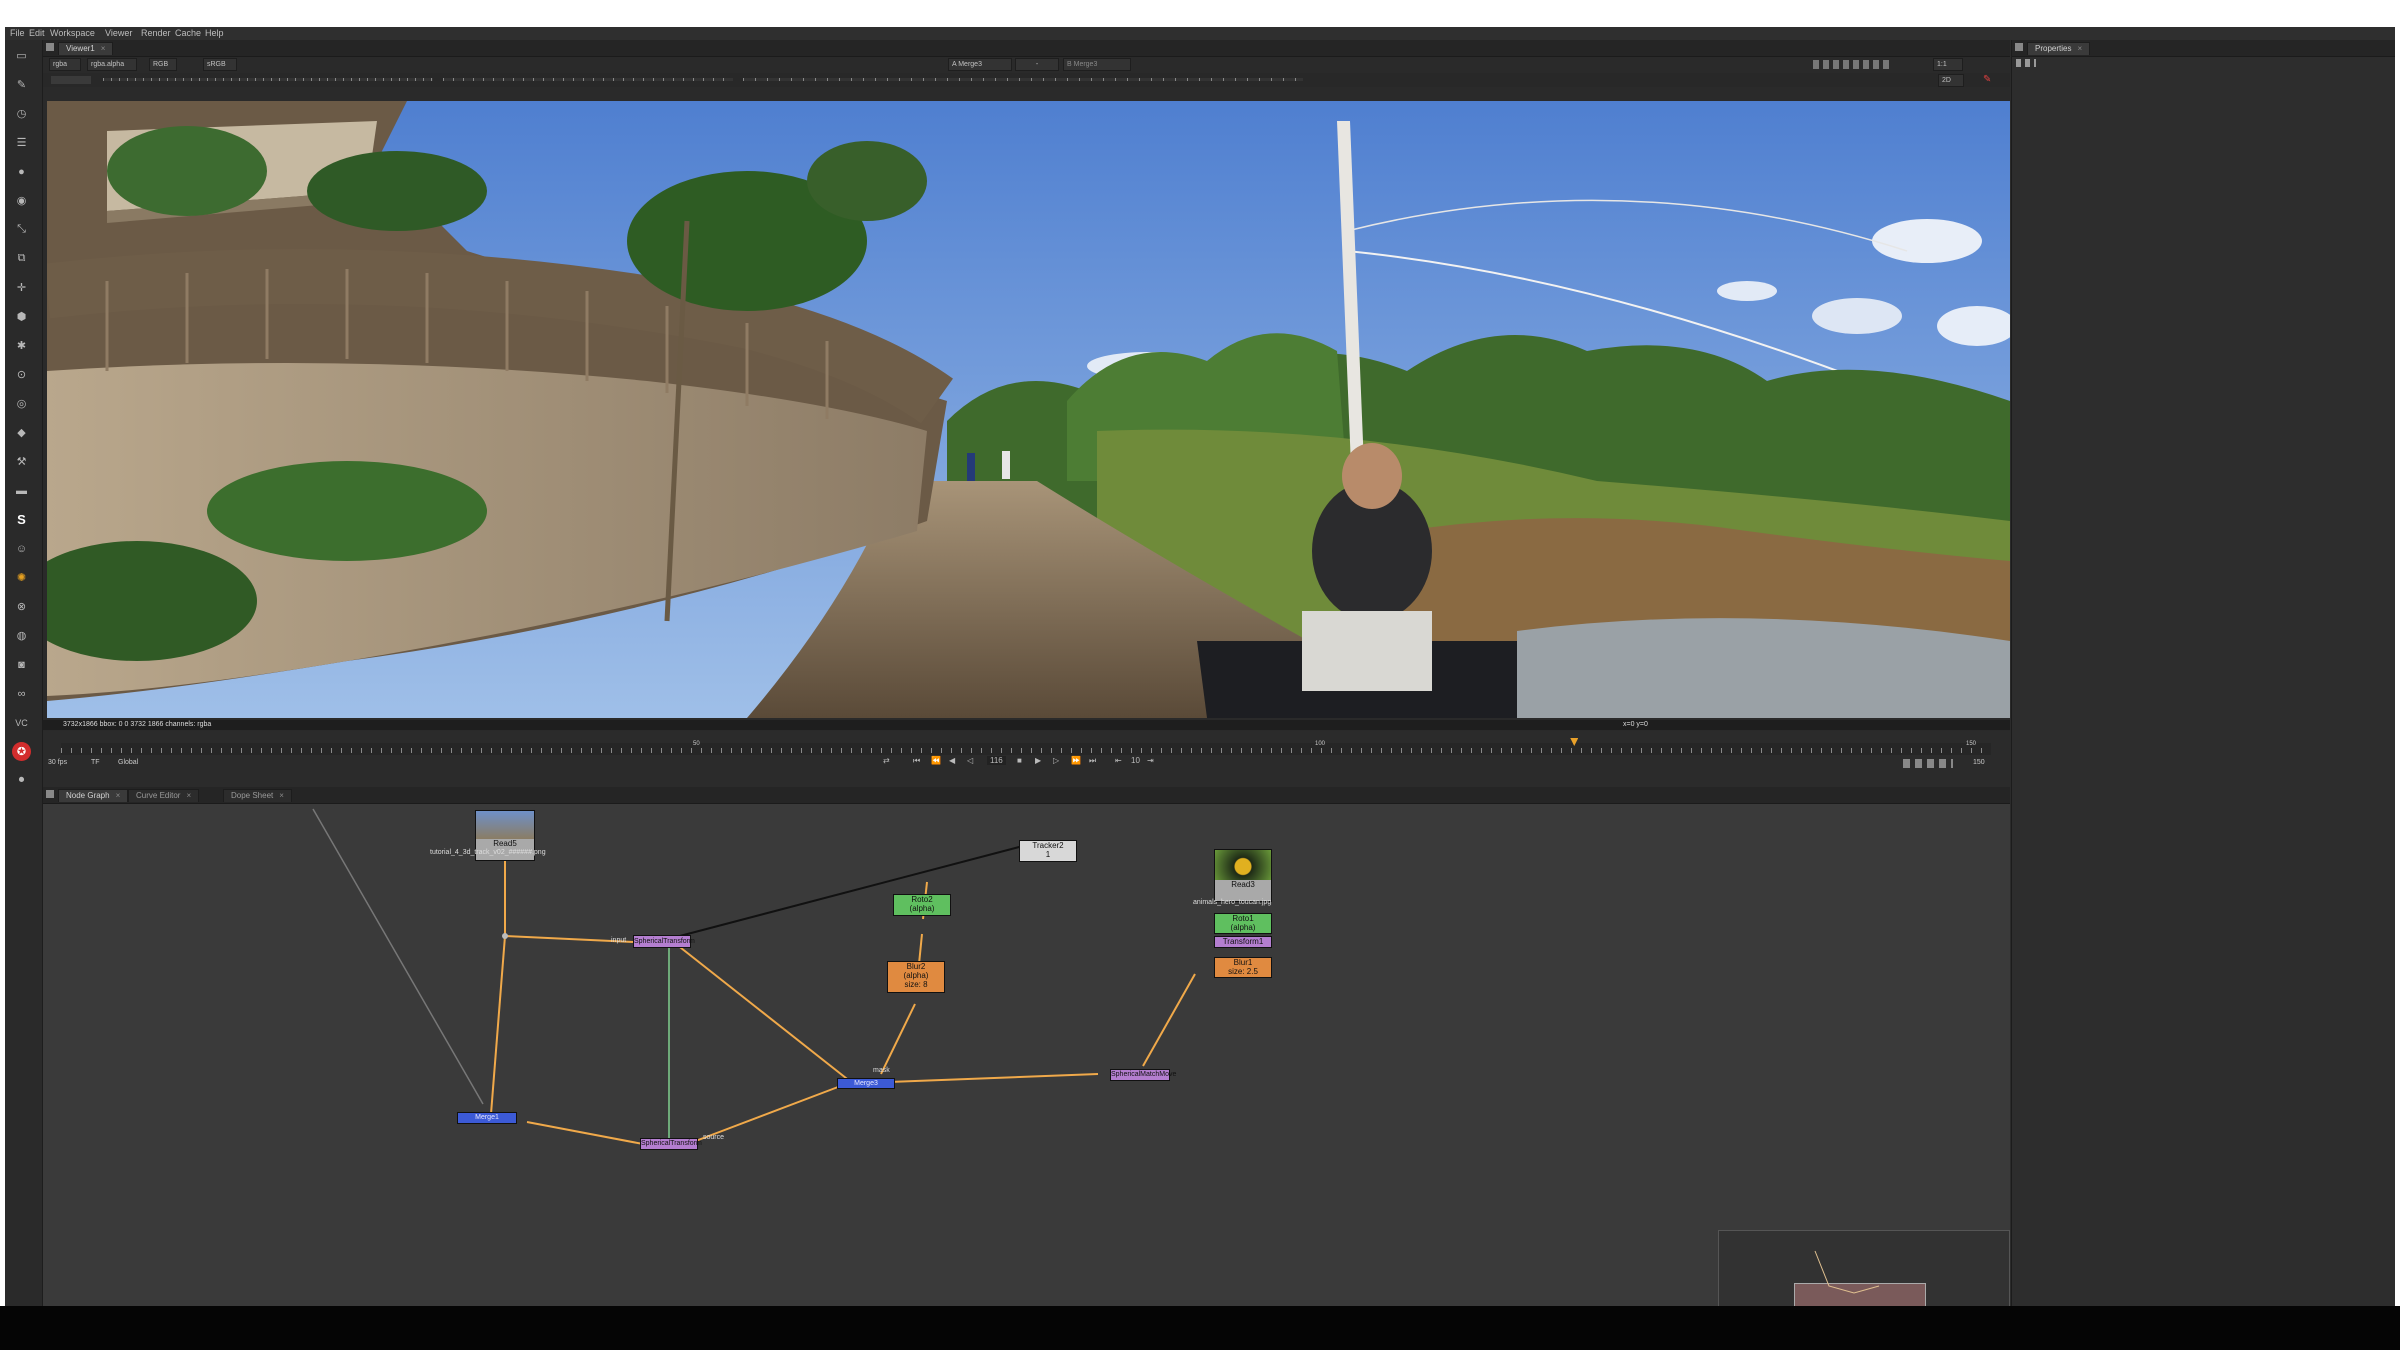  I want to click on tracker2-node: Tracker2 1, so click(1048, 851).